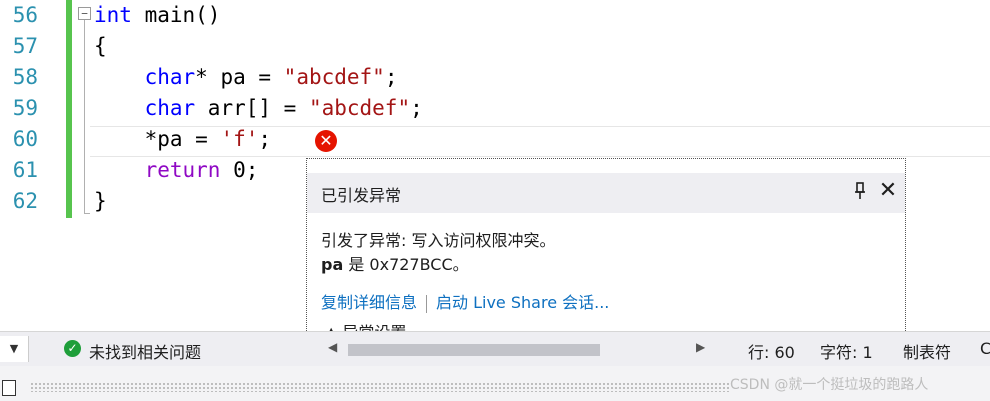  I want to click on output-panel-strip: CSDN @就一个挺垃圾的跑路人, so click(495, 383).